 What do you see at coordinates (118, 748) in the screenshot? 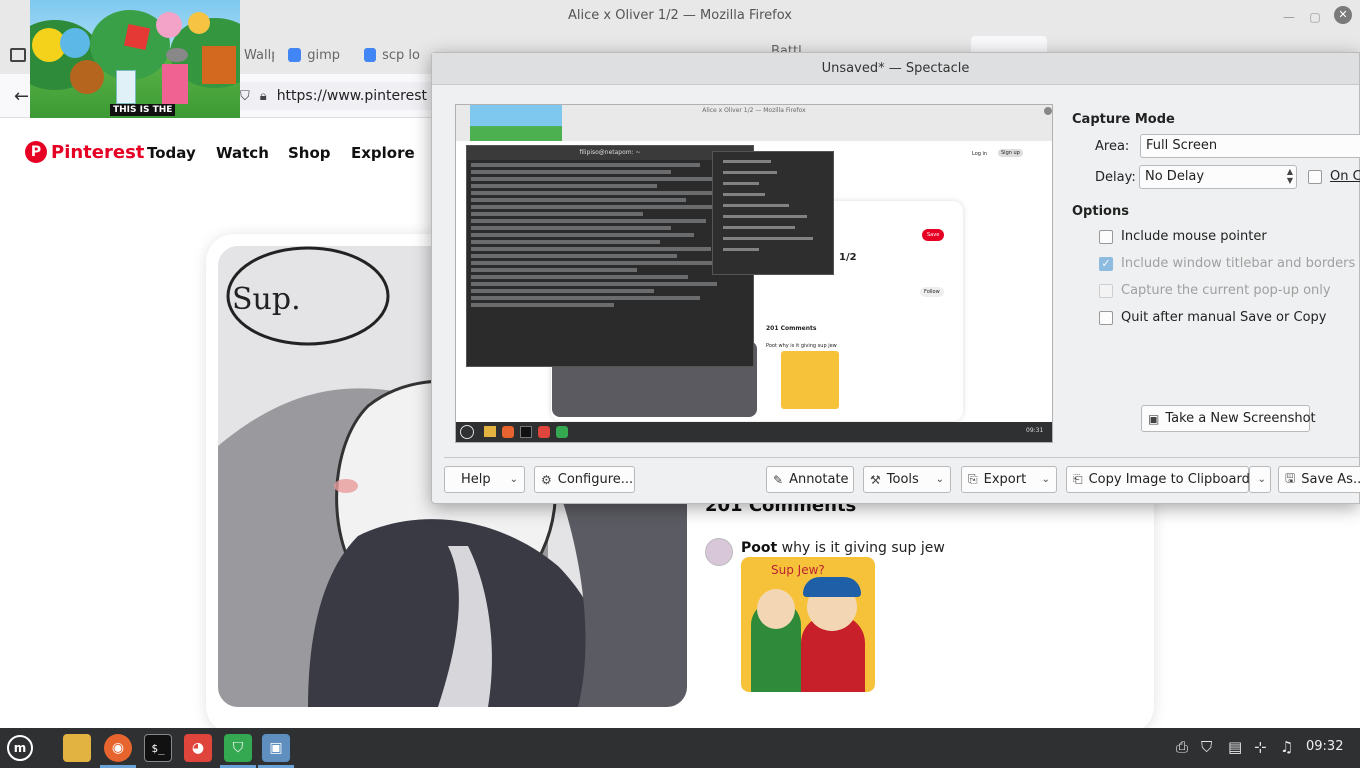
I see `firefox-icon: ◉` at bounding box center [118, 748].